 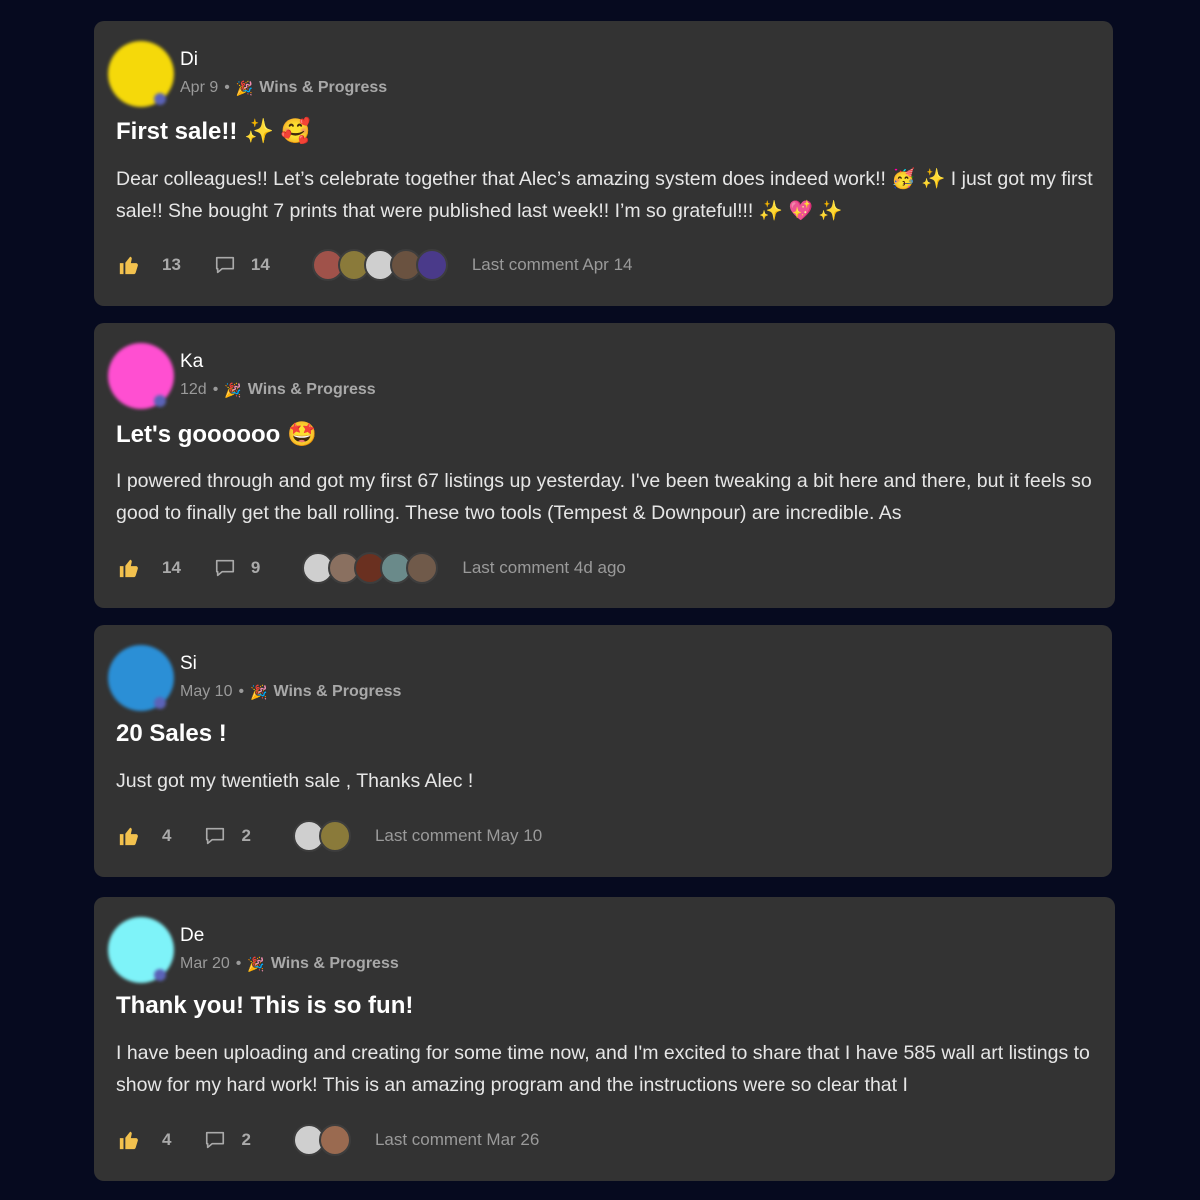 I want to click on post-meta: May 10 • 🎉 Wins & Progress, so click(x=291, y=692).